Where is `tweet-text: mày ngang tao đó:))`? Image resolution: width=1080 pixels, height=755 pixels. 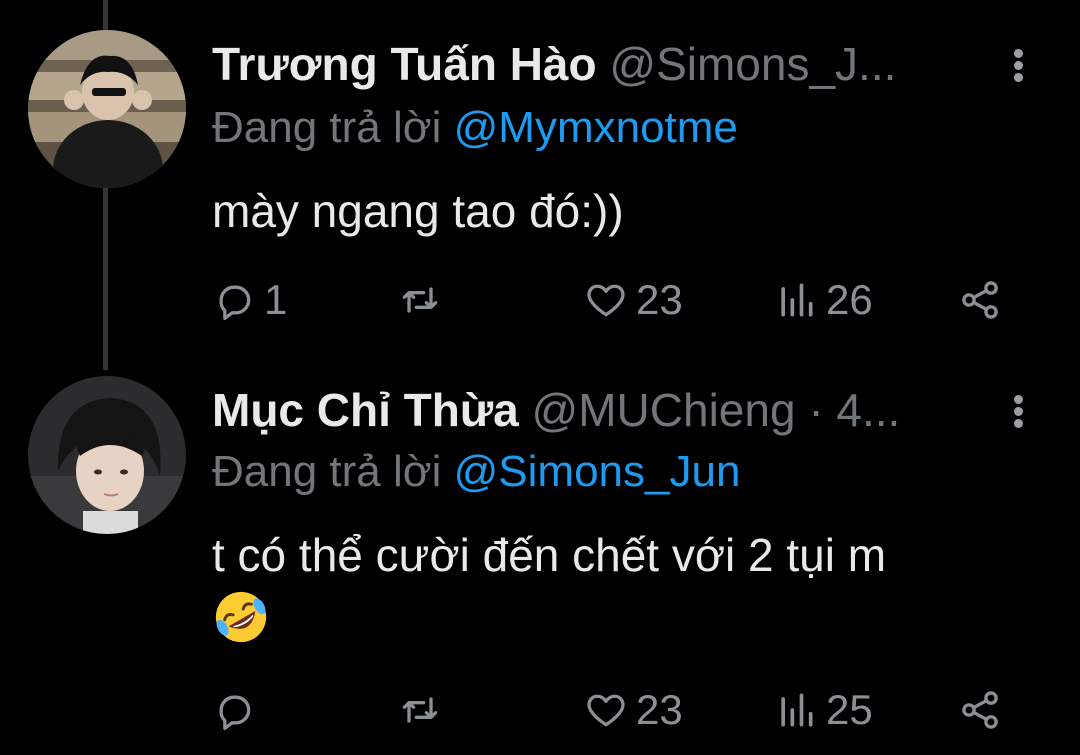 tweet-text: mày ngang tao đó:)) is located at coordinates (418, 211).